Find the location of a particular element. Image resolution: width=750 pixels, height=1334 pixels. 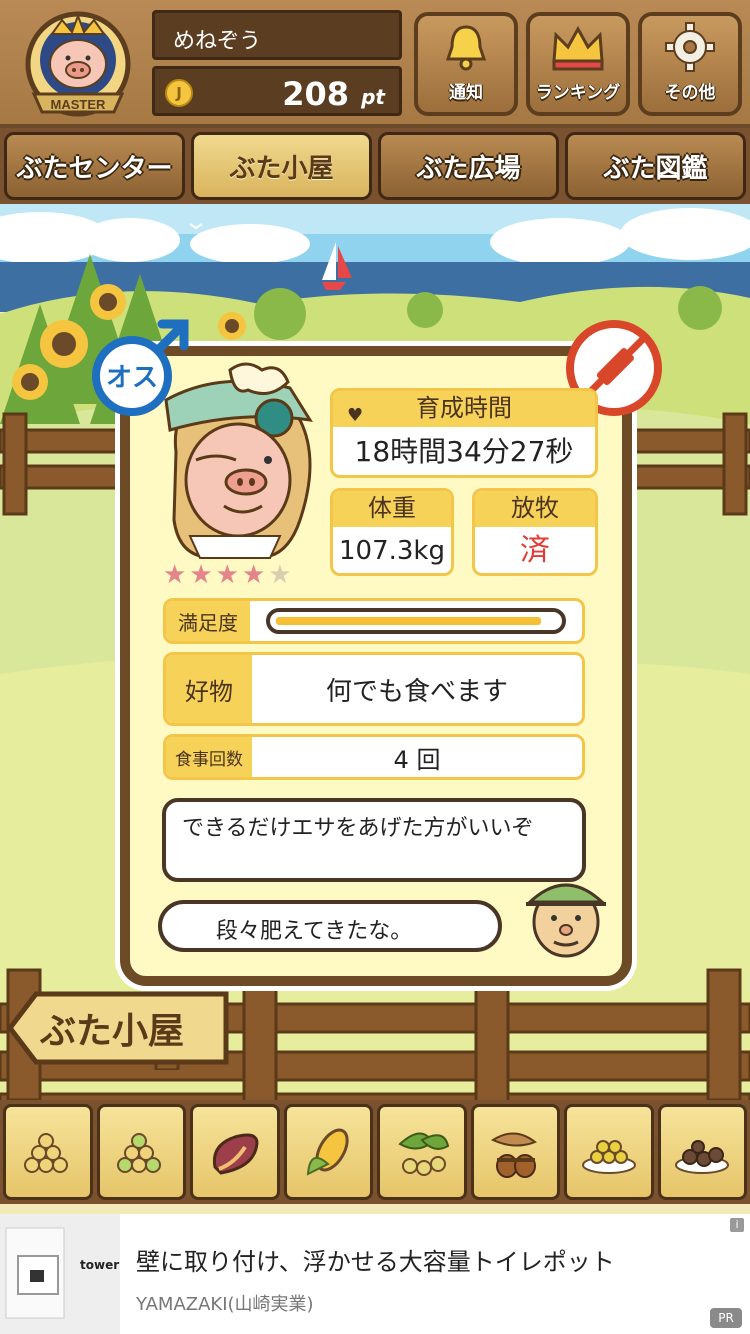

toilet-pot-image is located at coordinates (60, 1274).